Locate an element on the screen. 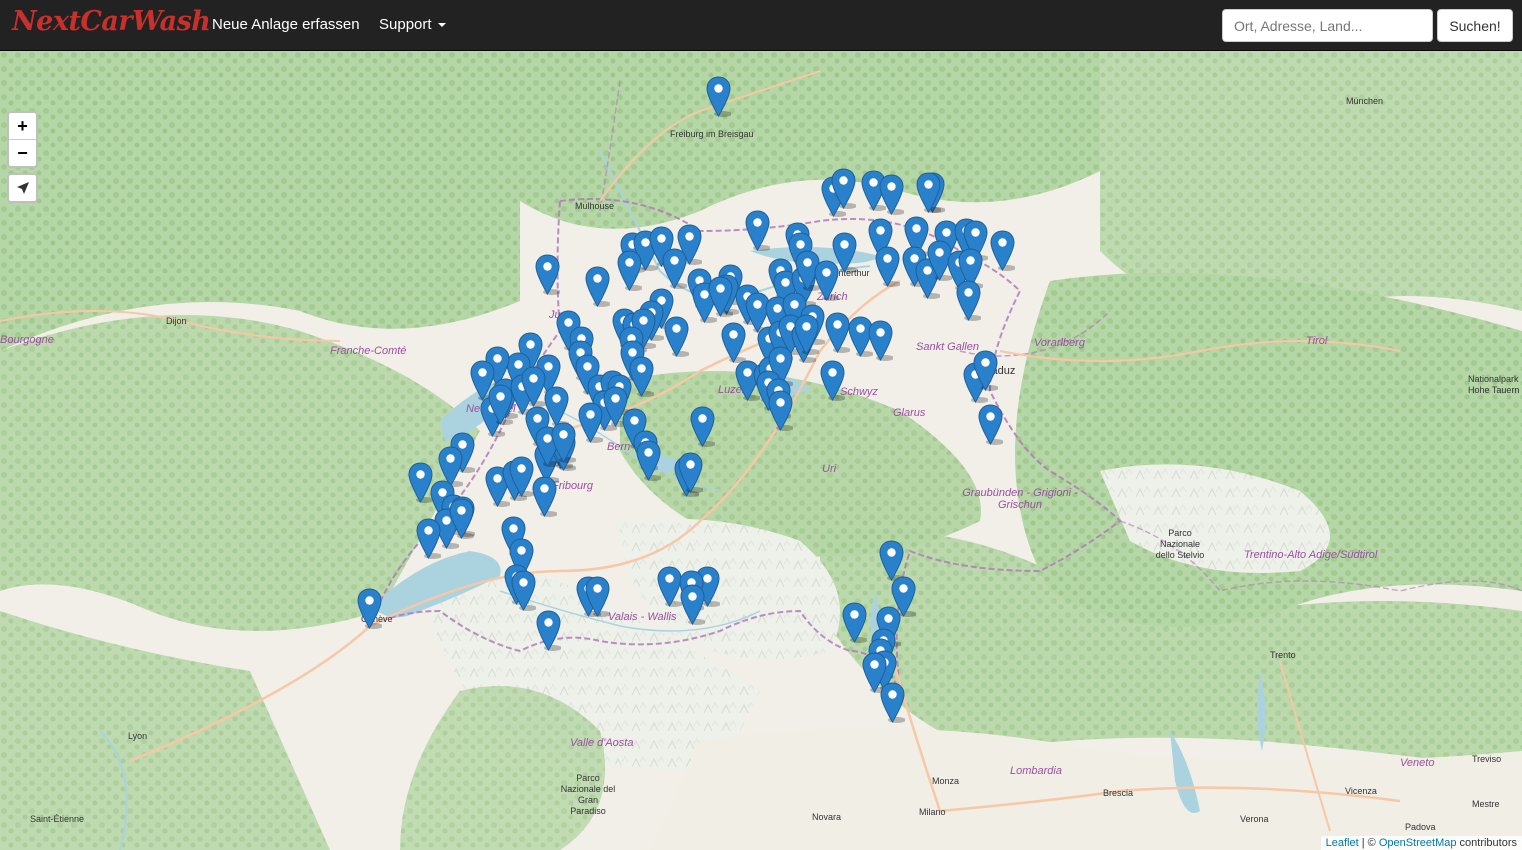 This screenshot has width=1522, height=850. region-uri: Uri is located at coordinates (829, 469).